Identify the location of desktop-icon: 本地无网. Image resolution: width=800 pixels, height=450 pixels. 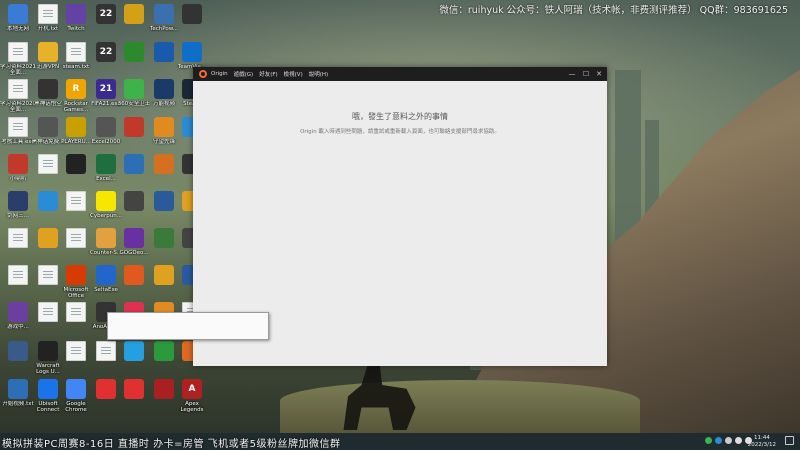
(18, 21).